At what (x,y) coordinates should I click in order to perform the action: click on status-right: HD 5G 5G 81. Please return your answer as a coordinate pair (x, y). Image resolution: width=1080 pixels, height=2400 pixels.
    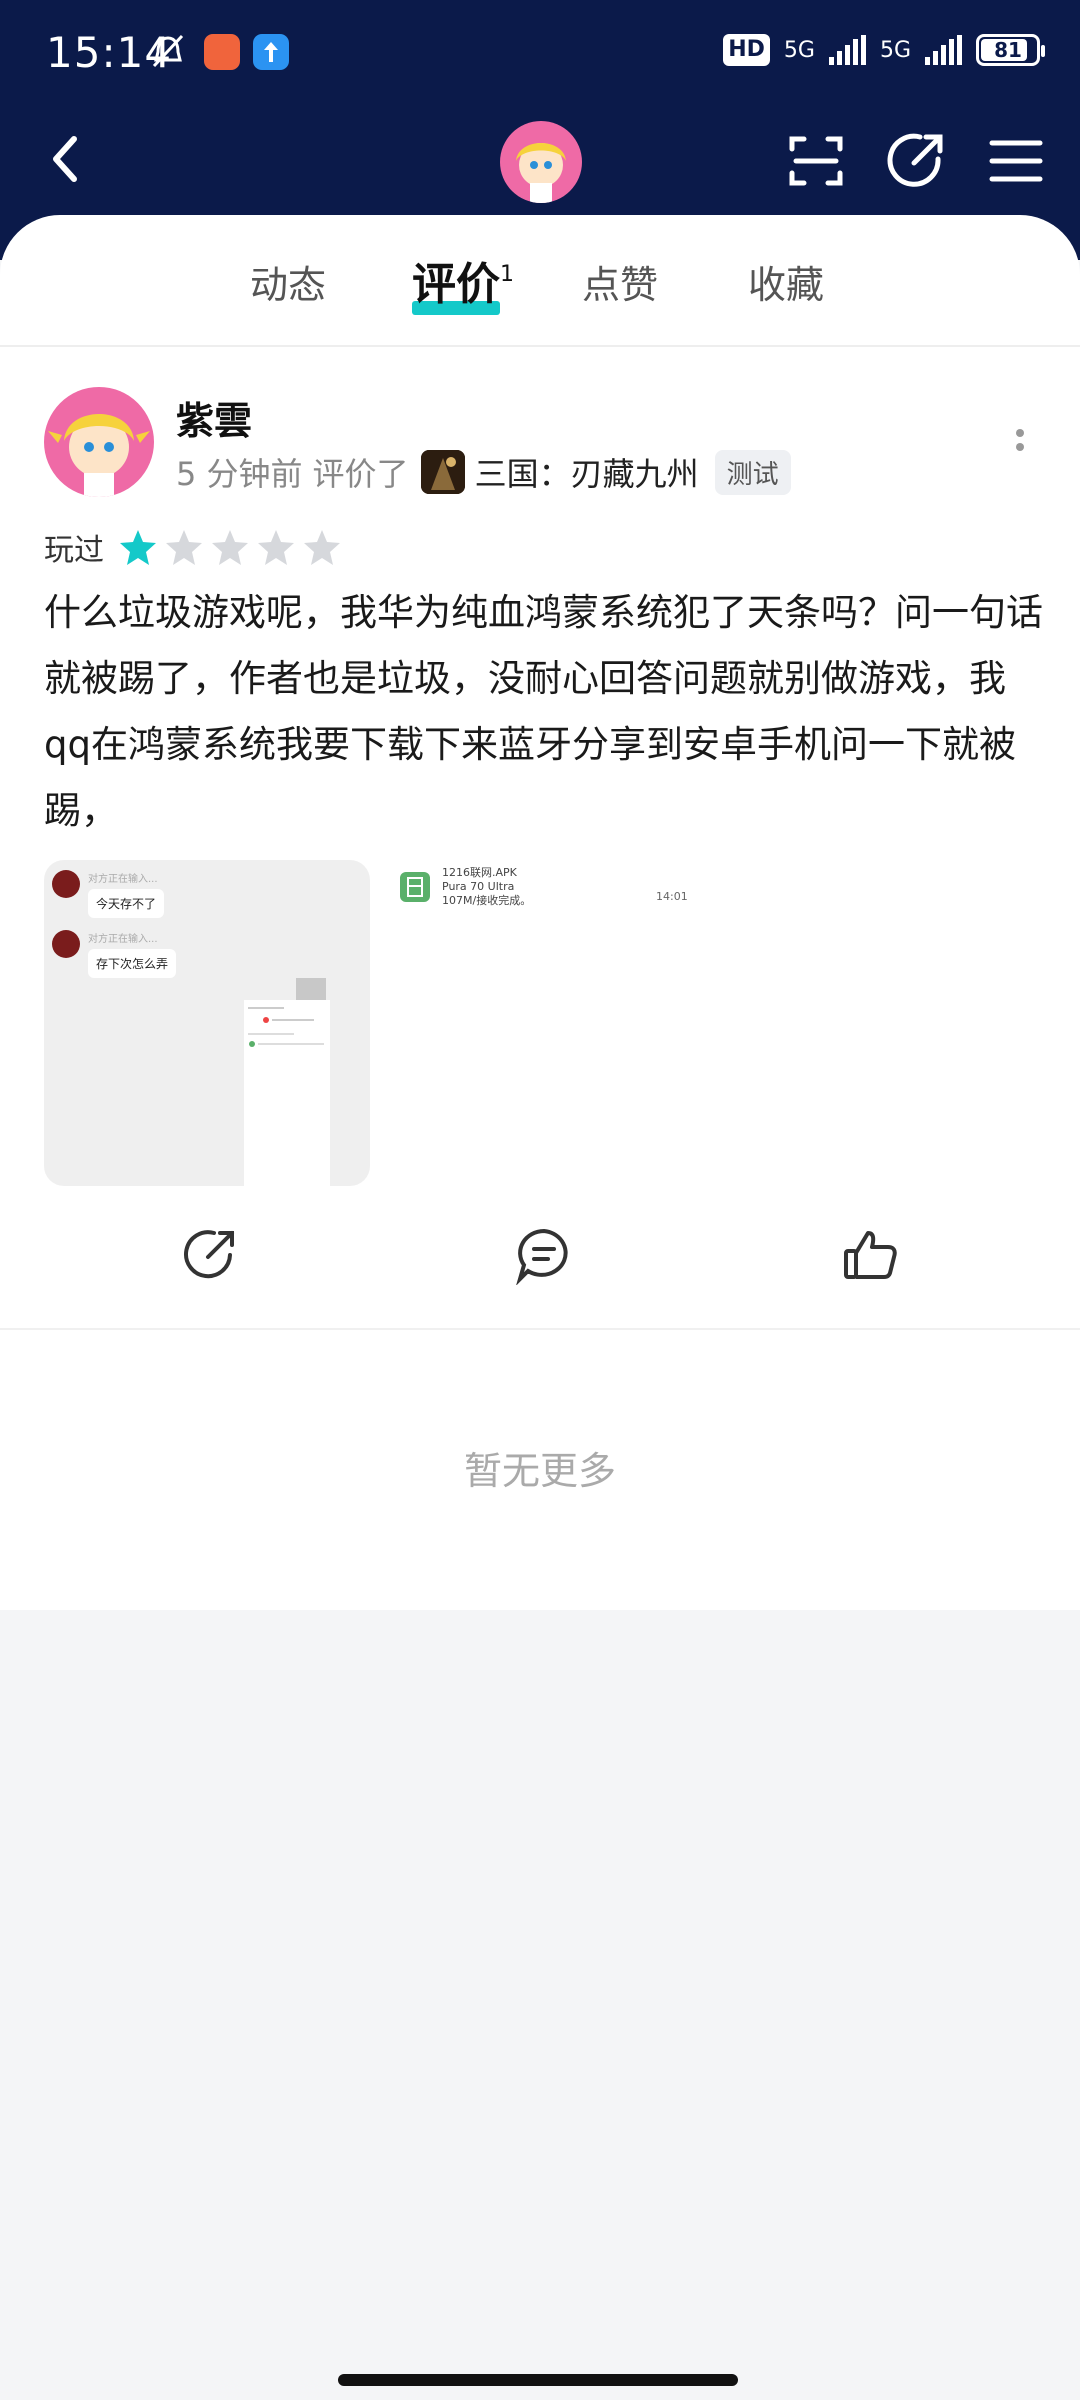
    Looking at the image, I should click on (884, 50).